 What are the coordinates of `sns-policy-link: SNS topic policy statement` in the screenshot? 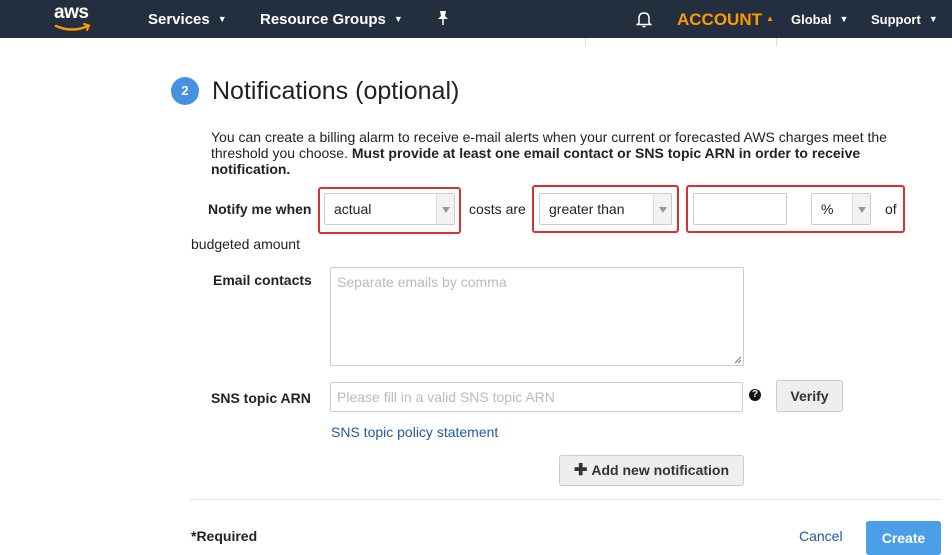 It's located at (414, 432).